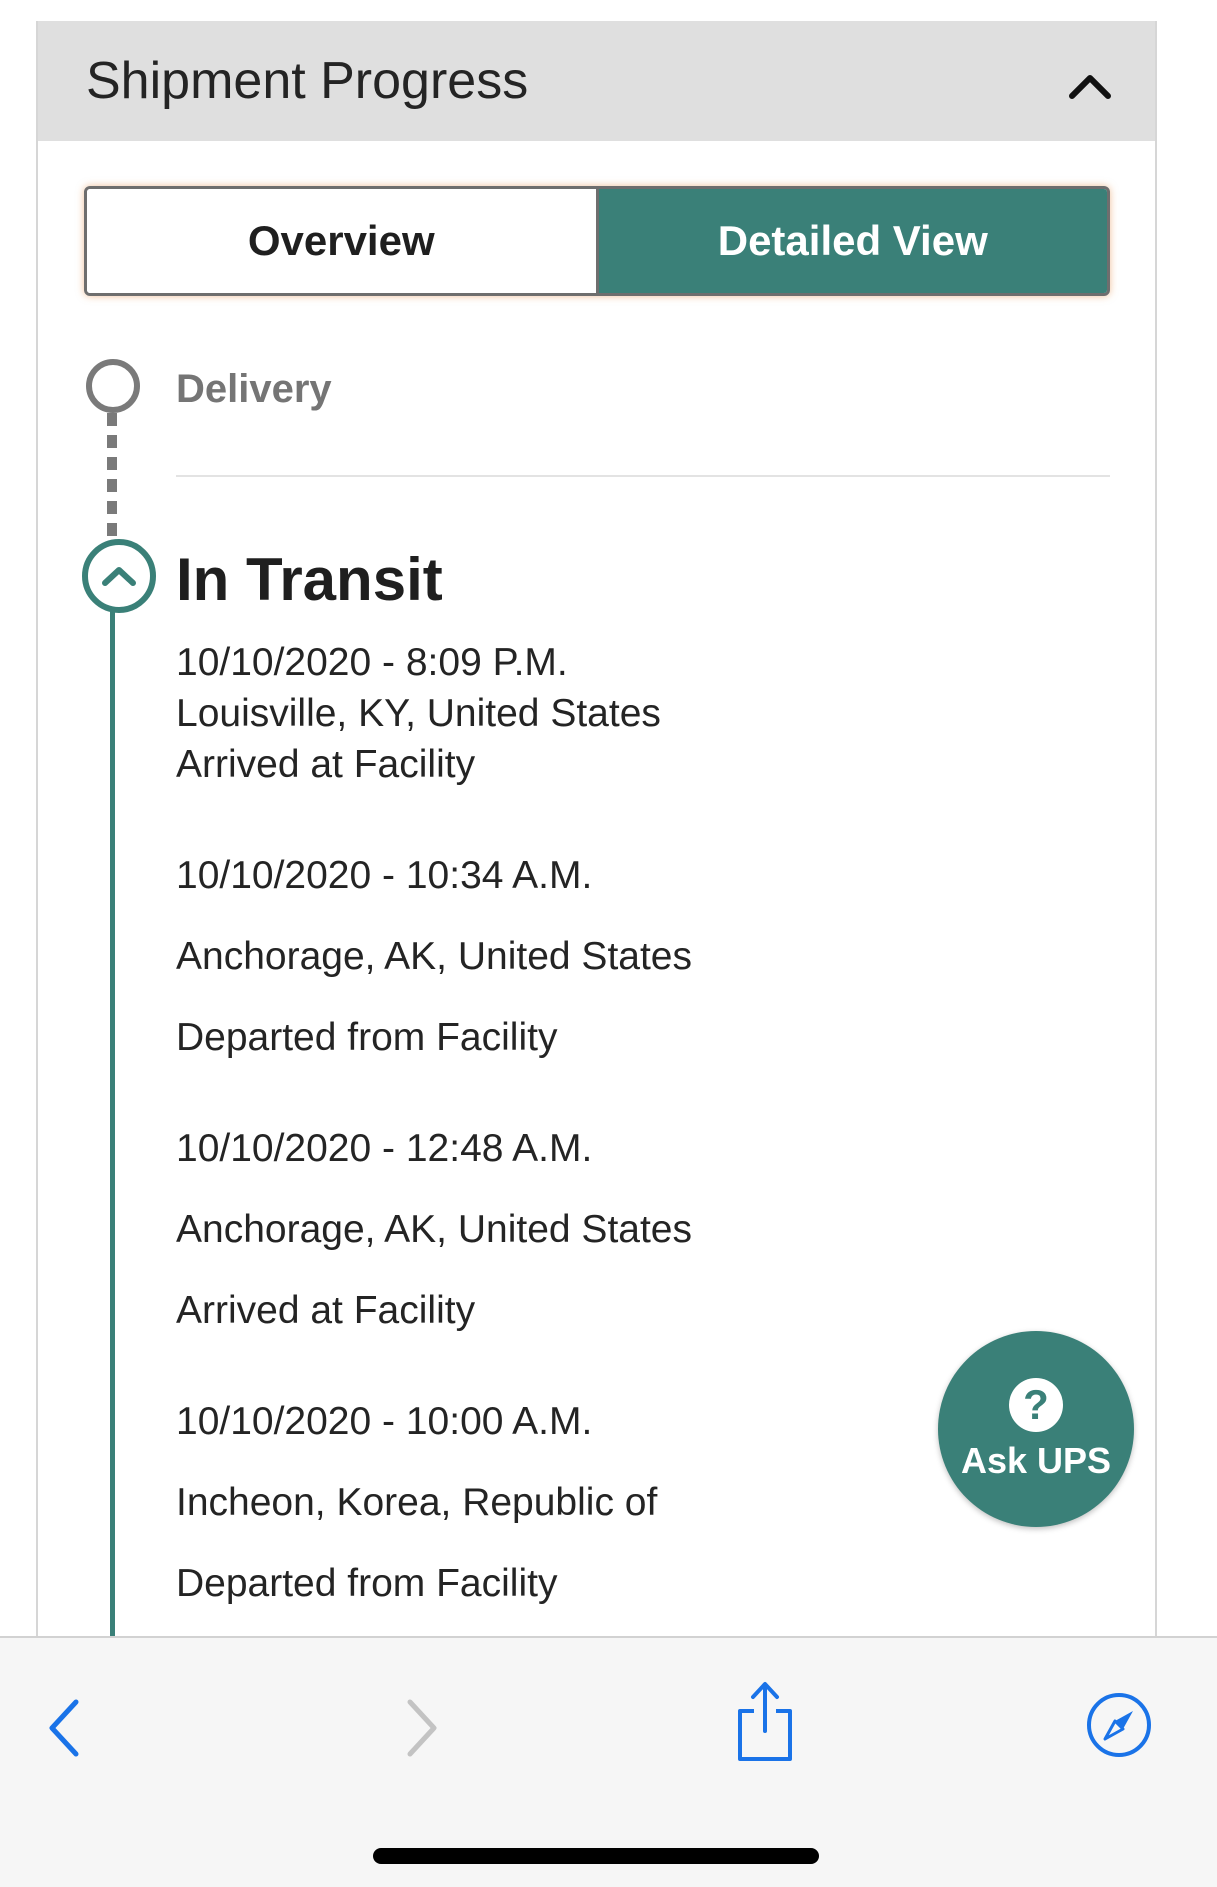 The width and height of the screenshot is (1217, 1887). I want to click on event-4-status: Departed from Facility, so click(367, 1583).